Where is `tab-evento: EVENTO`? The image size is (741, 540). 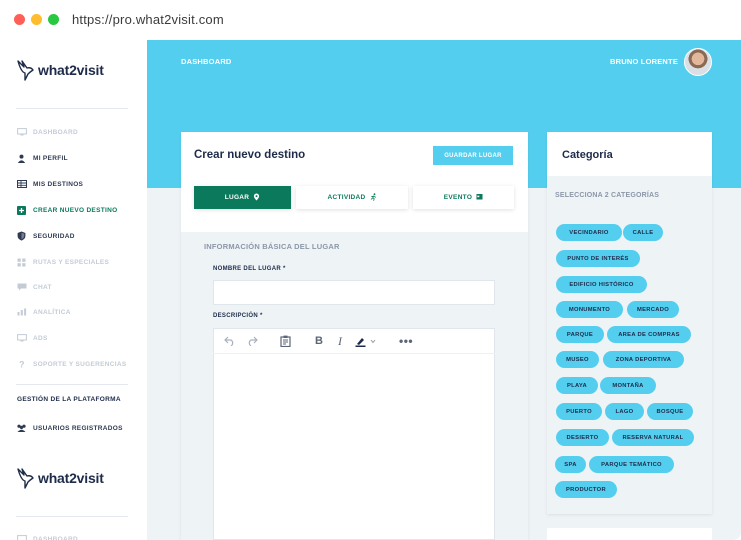
tab-evento: EVENTO is located at coordinates (463, 197).